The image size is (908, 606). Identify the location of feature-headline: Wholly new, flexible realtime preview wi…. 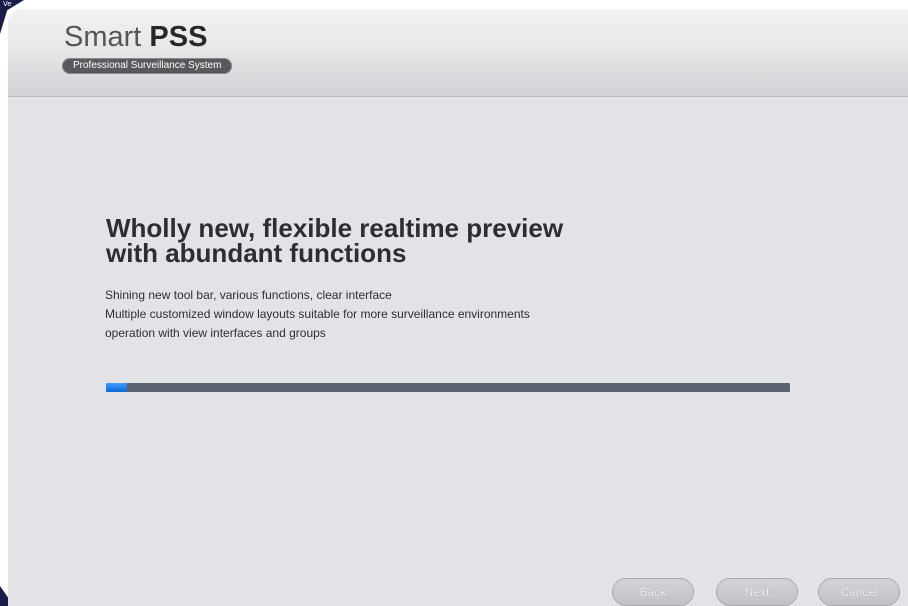
(406, 241).